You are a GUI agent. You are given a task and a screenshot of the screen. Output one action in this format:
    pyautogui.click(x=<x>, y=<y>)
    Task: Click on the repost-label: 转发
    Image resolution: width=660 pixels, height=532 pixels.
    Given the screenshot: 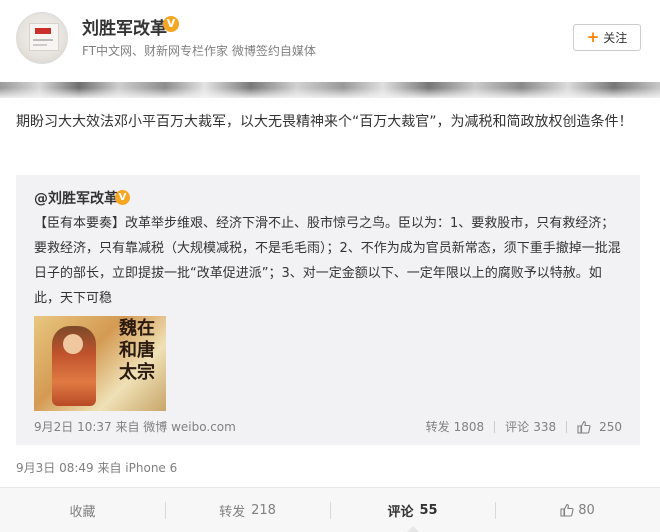 What is the action you would take?
    pyautogui.click(x=232, y=512)
    